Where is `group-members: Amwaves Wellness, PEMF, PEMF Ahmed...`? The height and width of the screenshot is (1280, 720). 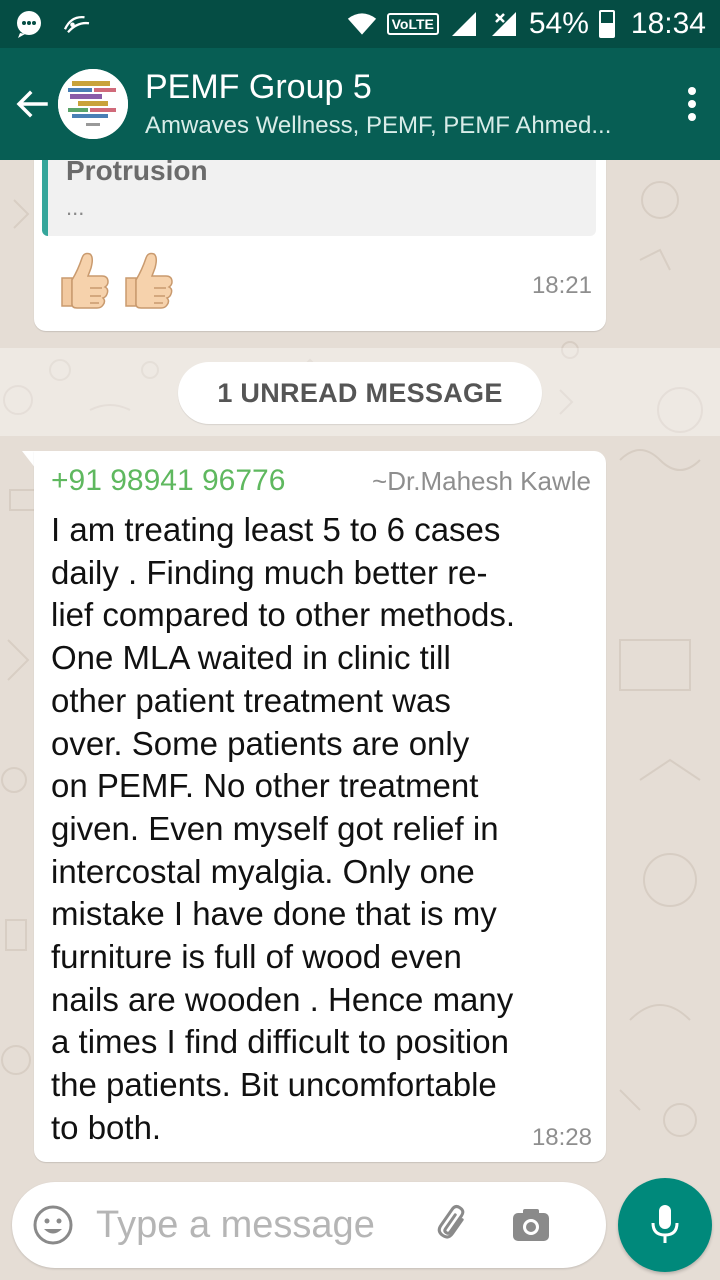
group-members: Amwaves Wellness, PEMF, PEMF Ahmed... is located at coordinates (378, 125).